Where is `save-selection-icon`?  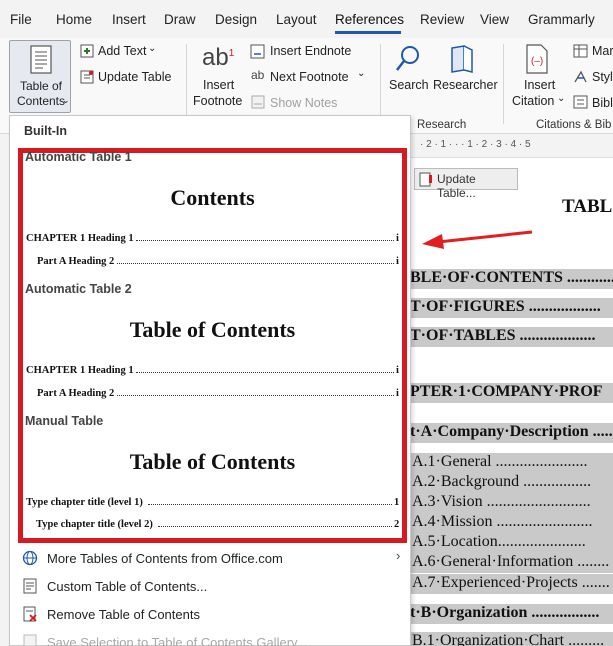 save-selection-icon is located at coordinates (30, 640).